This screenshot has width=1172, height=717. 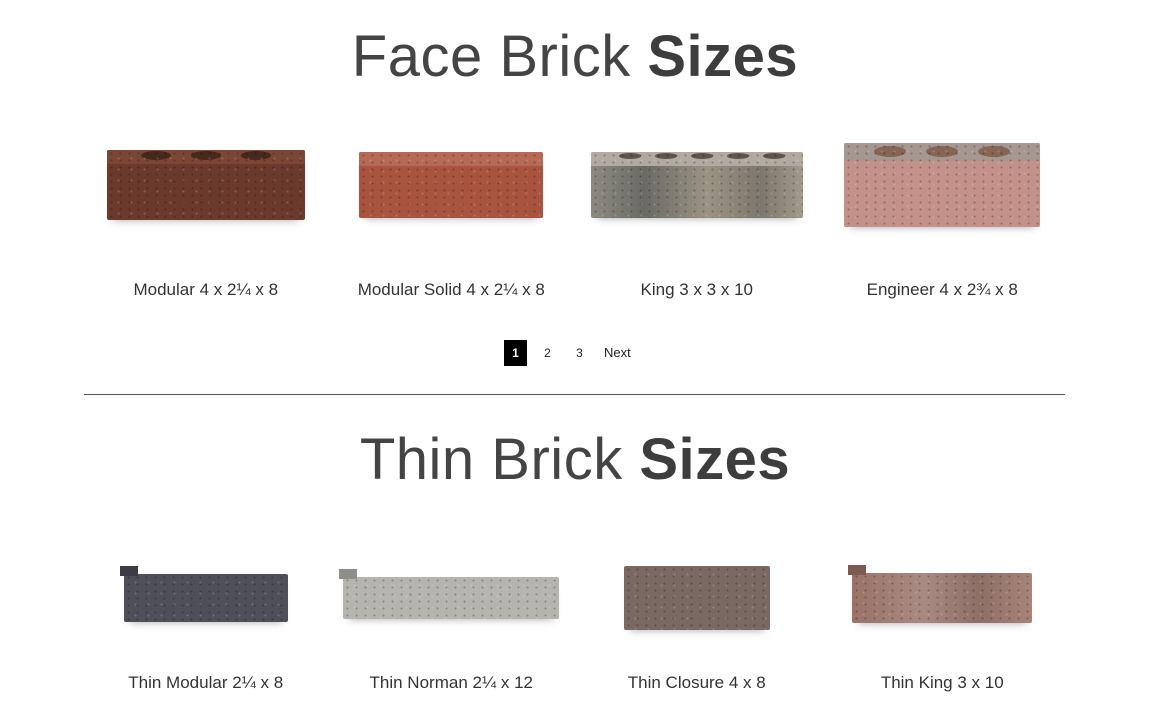 I want to click on thin-brick-title: Thin Brick Sizes, so click(x=575, y=460).